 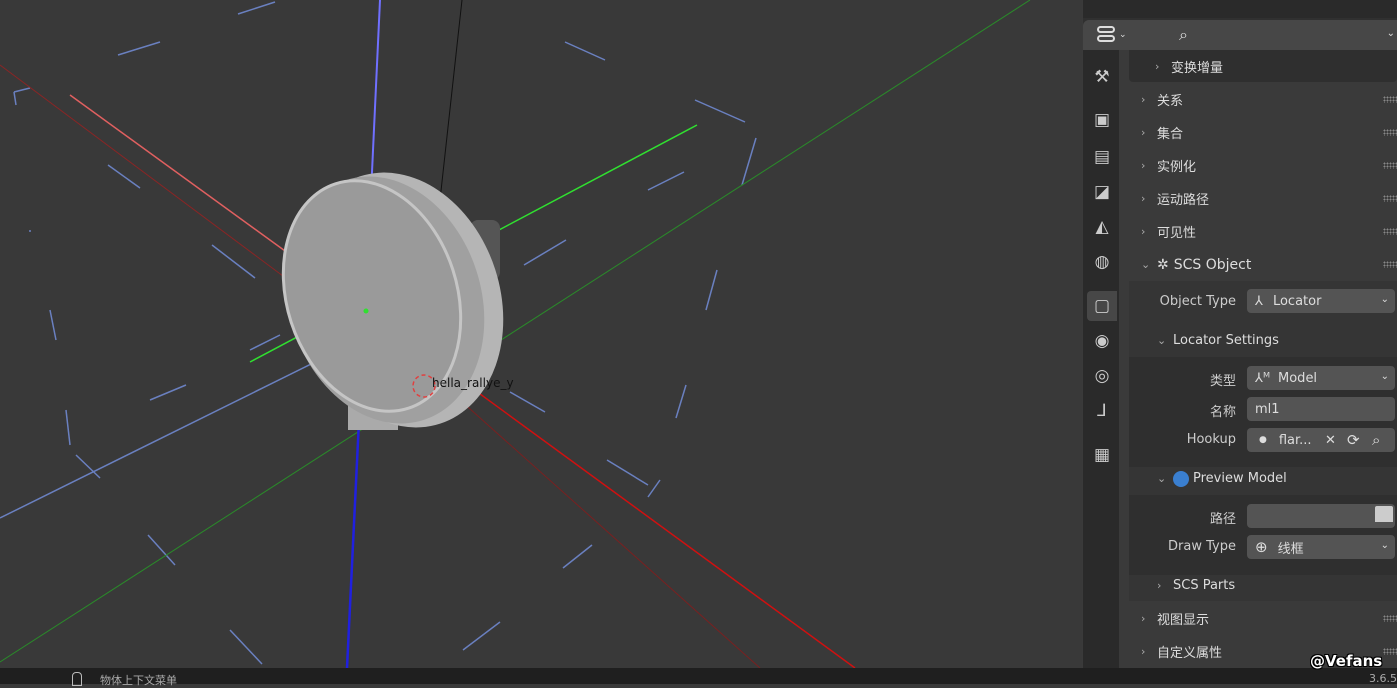 What do you see at coordinates (1204, 585) in the screenshot?
I see `section-label: SCS Parts` at bounding box center [1204, 585].